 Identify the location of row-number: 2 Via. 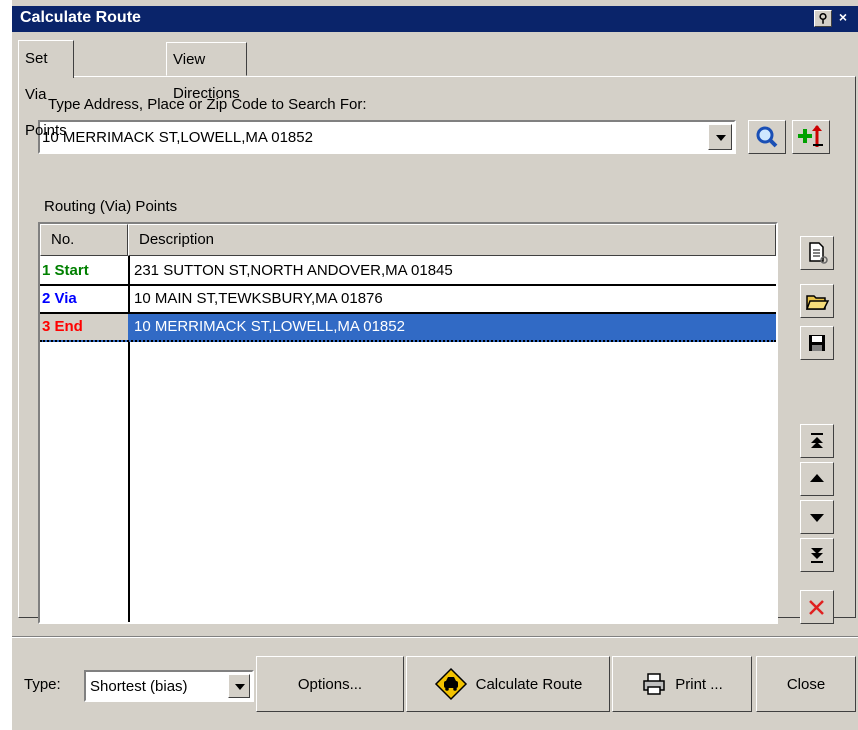
(59, 298).